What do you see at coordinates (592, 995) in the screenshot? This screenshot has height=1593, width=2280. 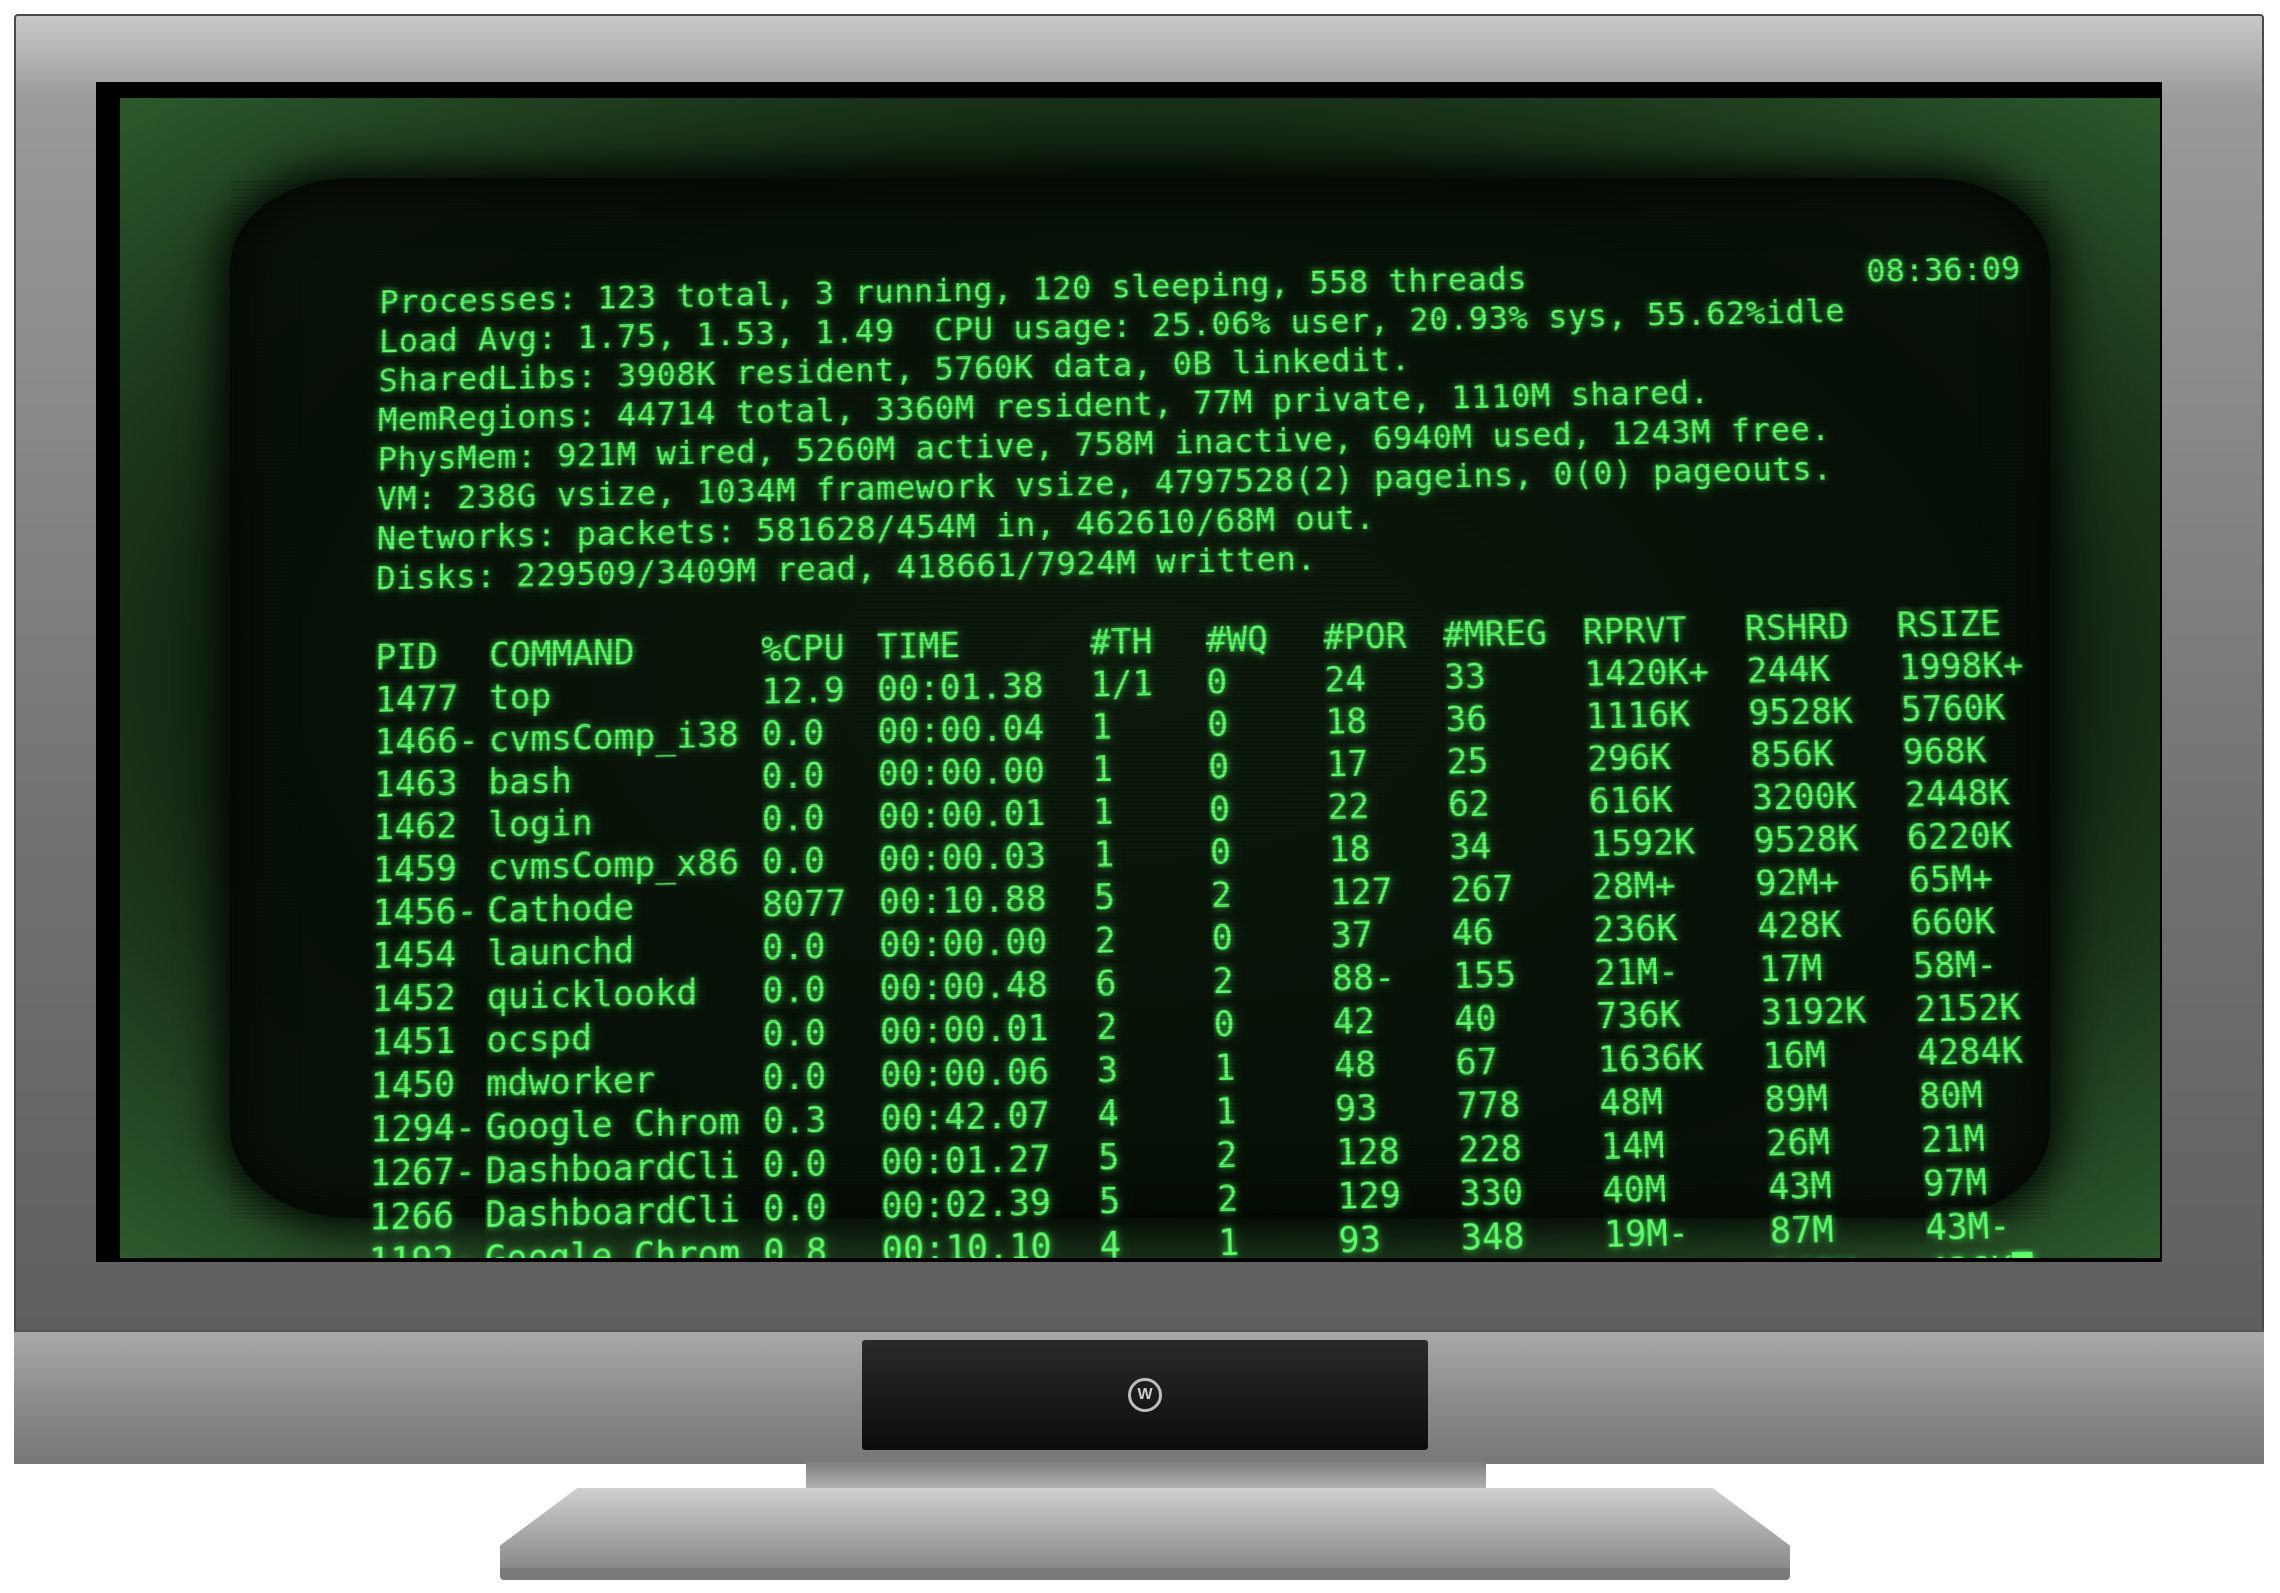 I see `cell-command: quicklookd` at bounding box center [592, 995].